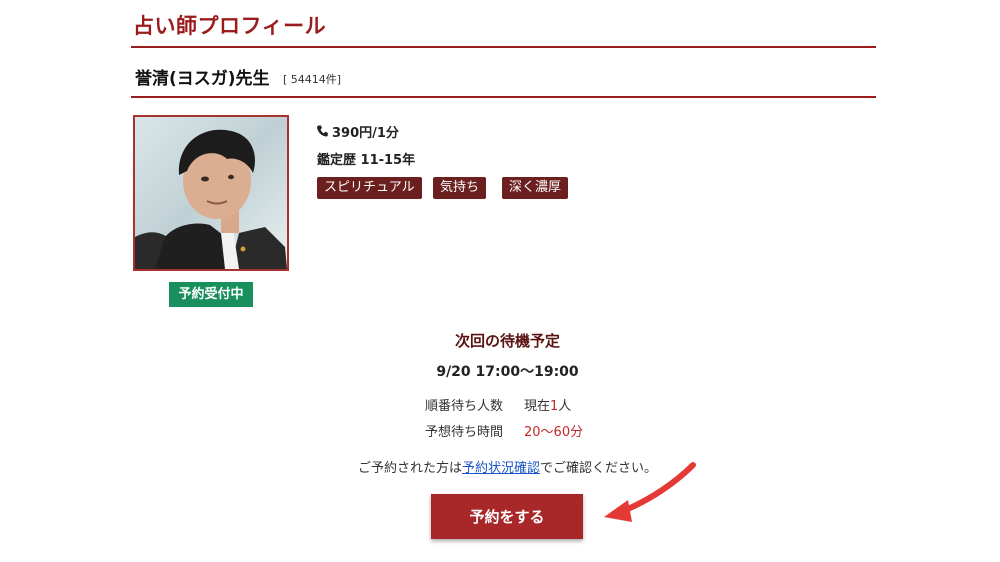 The image size is (1000, 562). Describe the element at coordinates (507, 341) in the screenshot. I see `schedule-heading: 次回の待機予定` at that location.